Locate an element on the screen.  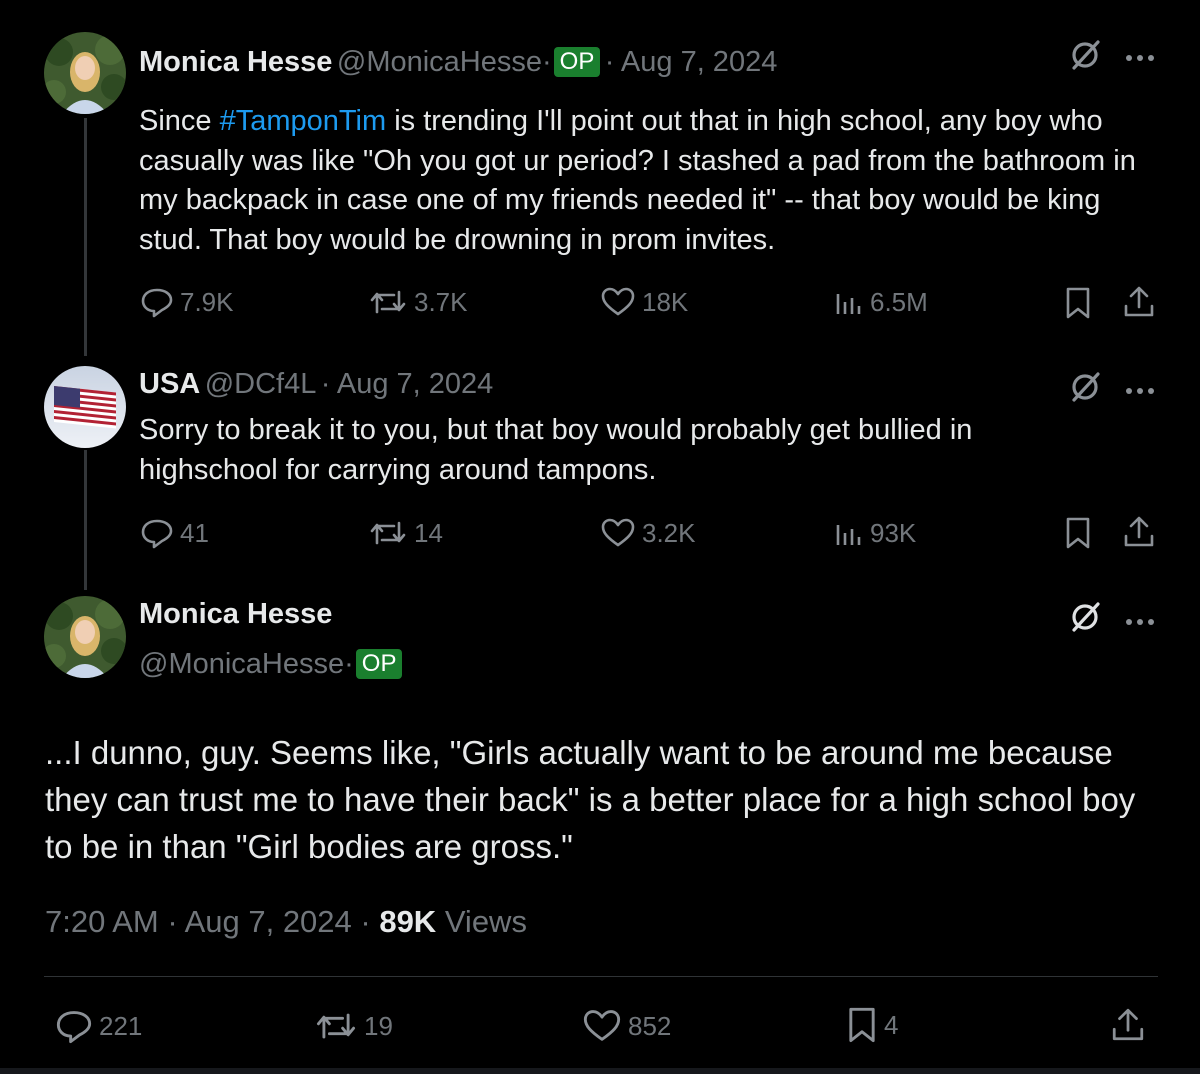
main-bookmark-button: 4 is located at coordinates (872, 1025).